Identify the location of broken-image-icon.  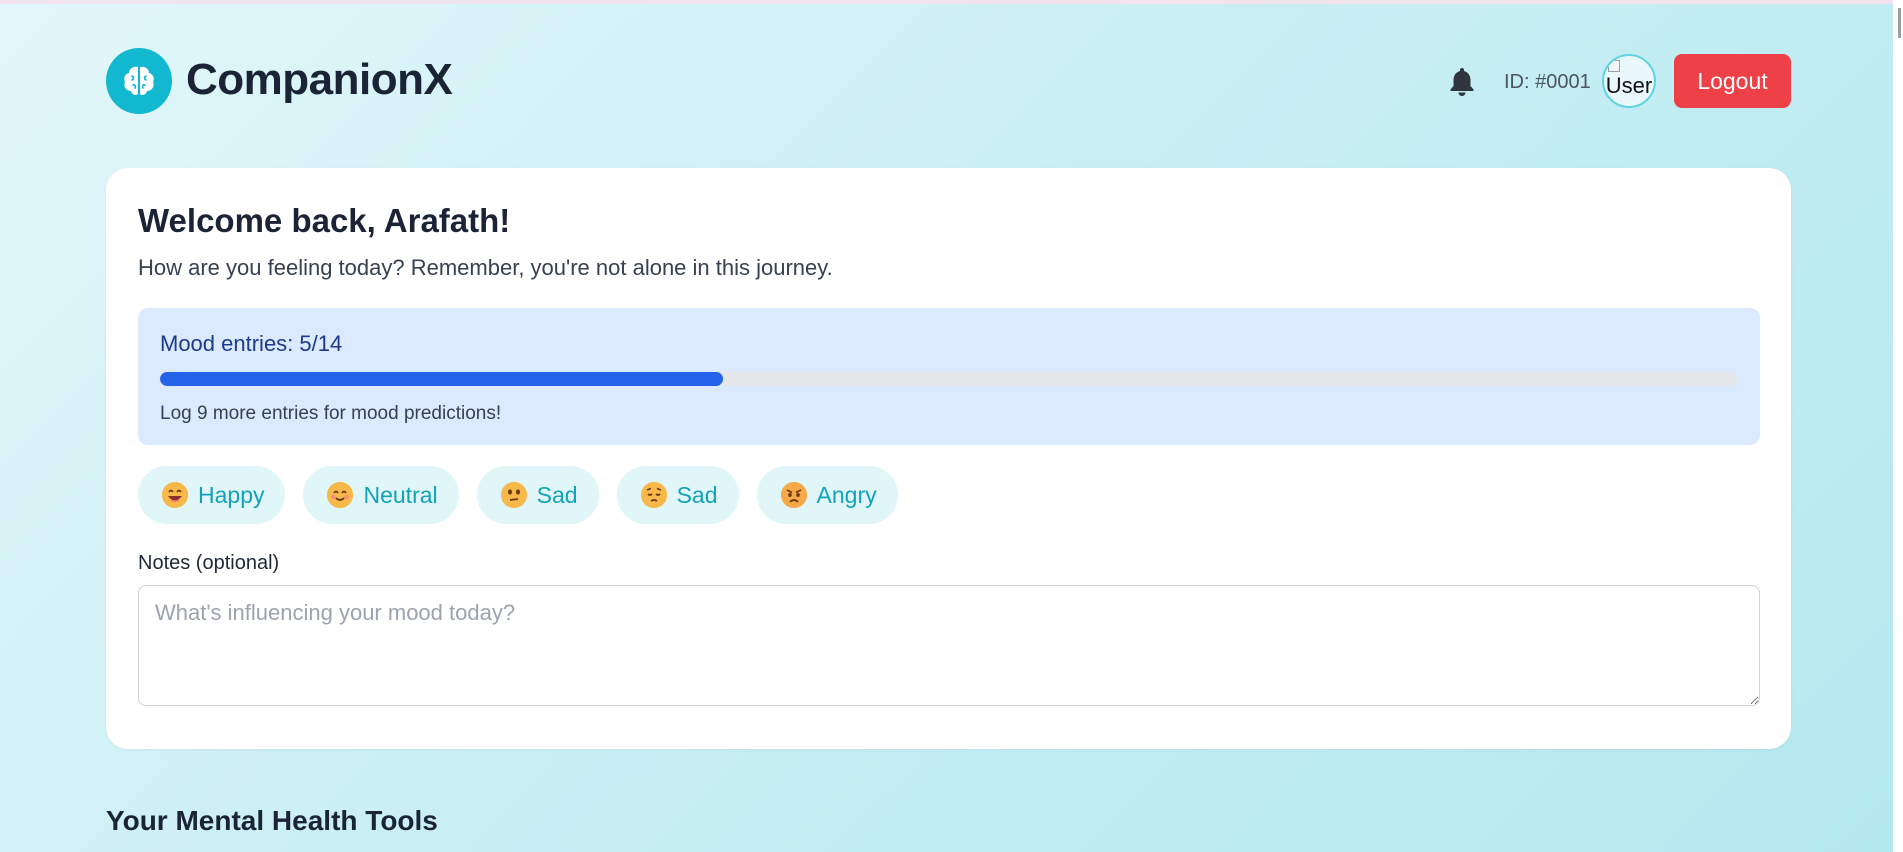
(1614, 66).